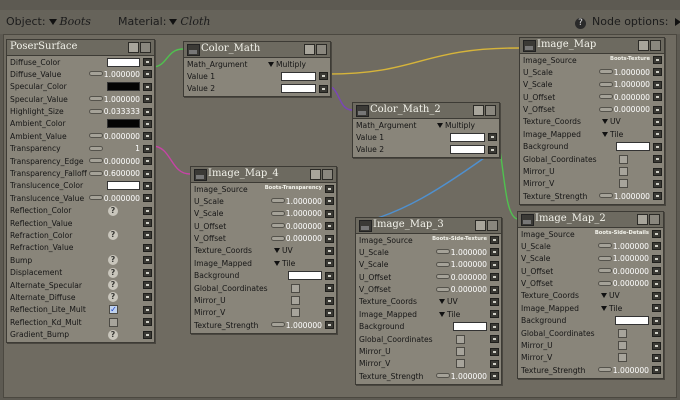  Describe the element at coordinates (428, 352) in the screenshot. I see `param-row-mirror-u: Mirror_U` at that location.